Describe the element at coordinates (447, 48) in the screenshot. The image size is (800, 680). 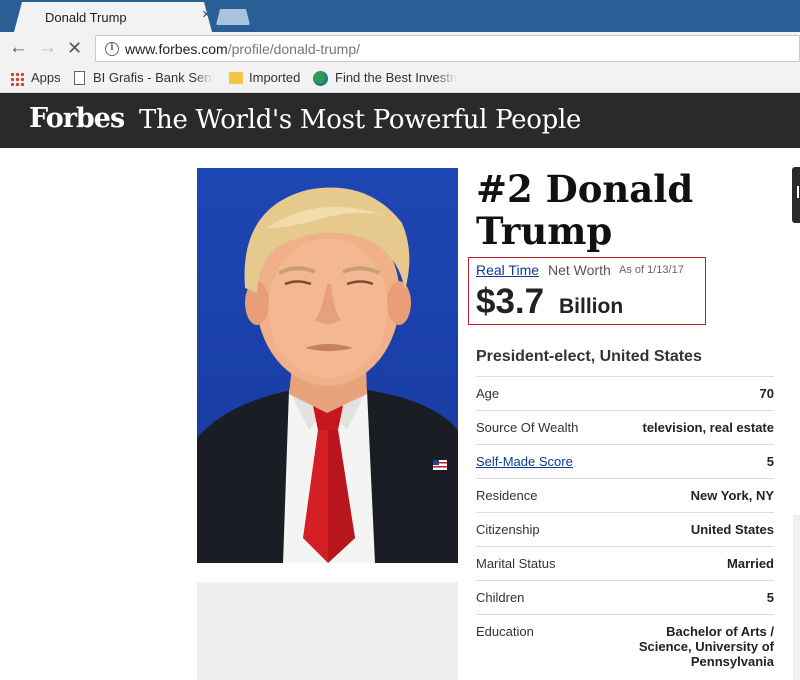
I see `address-bar: i www.forbes.com/profile/donald-trump/` at that location.